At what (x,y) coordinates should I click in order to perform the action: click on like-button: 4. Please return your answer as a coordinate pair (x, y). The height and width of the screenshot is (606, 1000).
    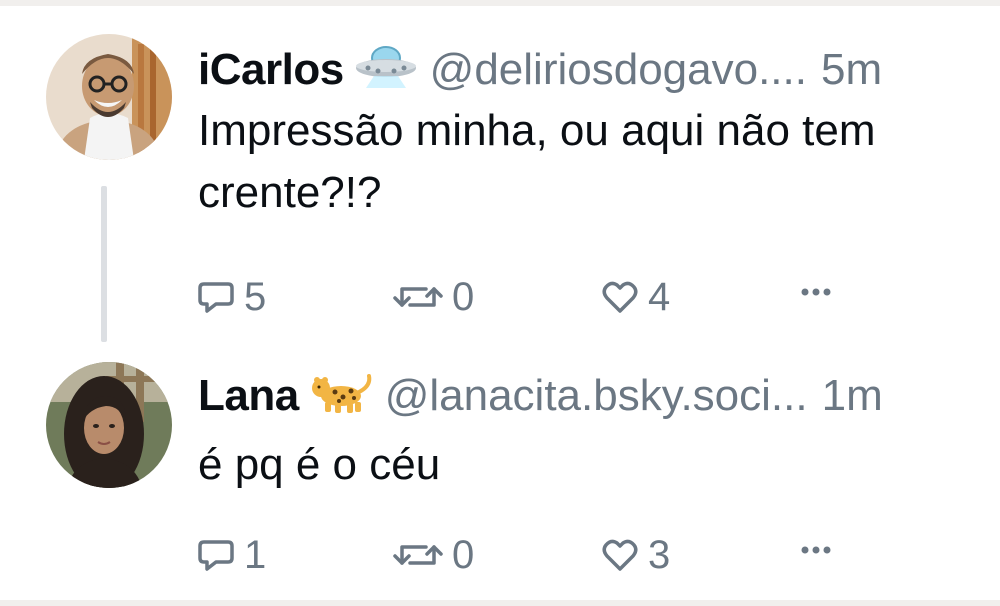
    Looking at the image, I should click on (635, 297).